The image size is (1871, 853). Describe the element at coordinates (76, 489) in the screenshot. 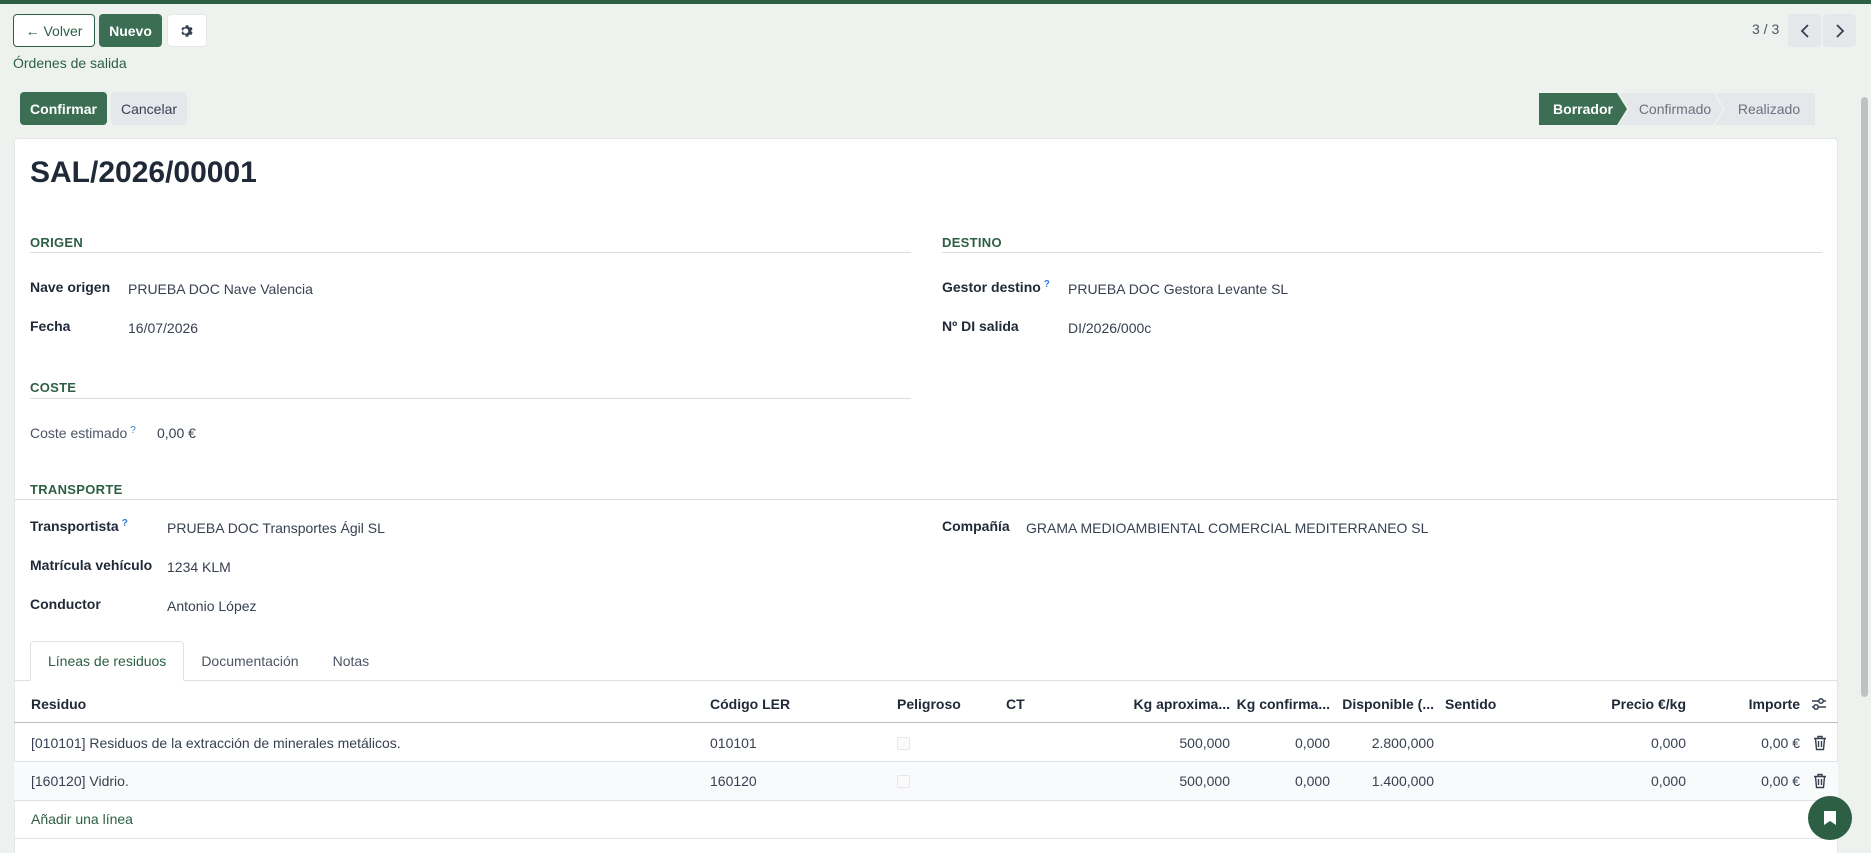

I see `section-header-transport: TRANSPORTE` at that location.